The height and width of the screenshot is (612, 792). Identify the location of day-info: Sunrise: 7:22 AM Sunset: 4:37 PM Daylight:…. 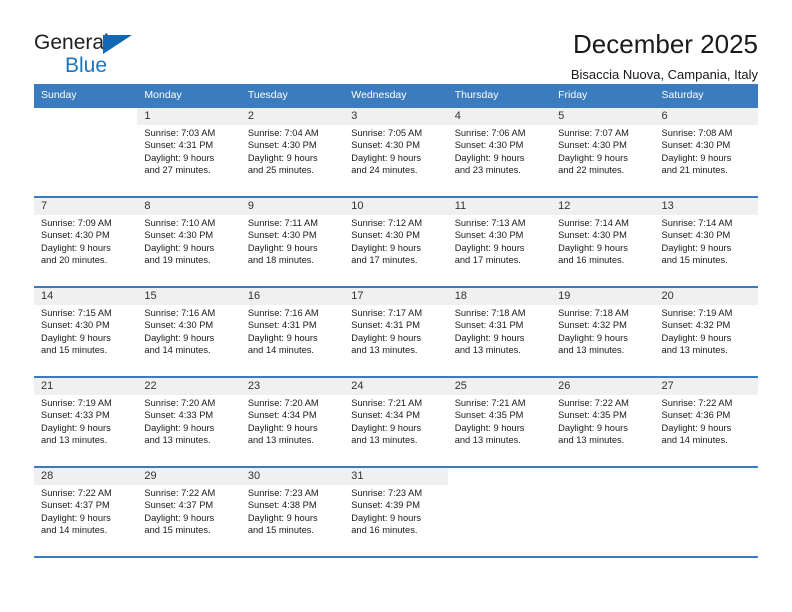
(188, 511).